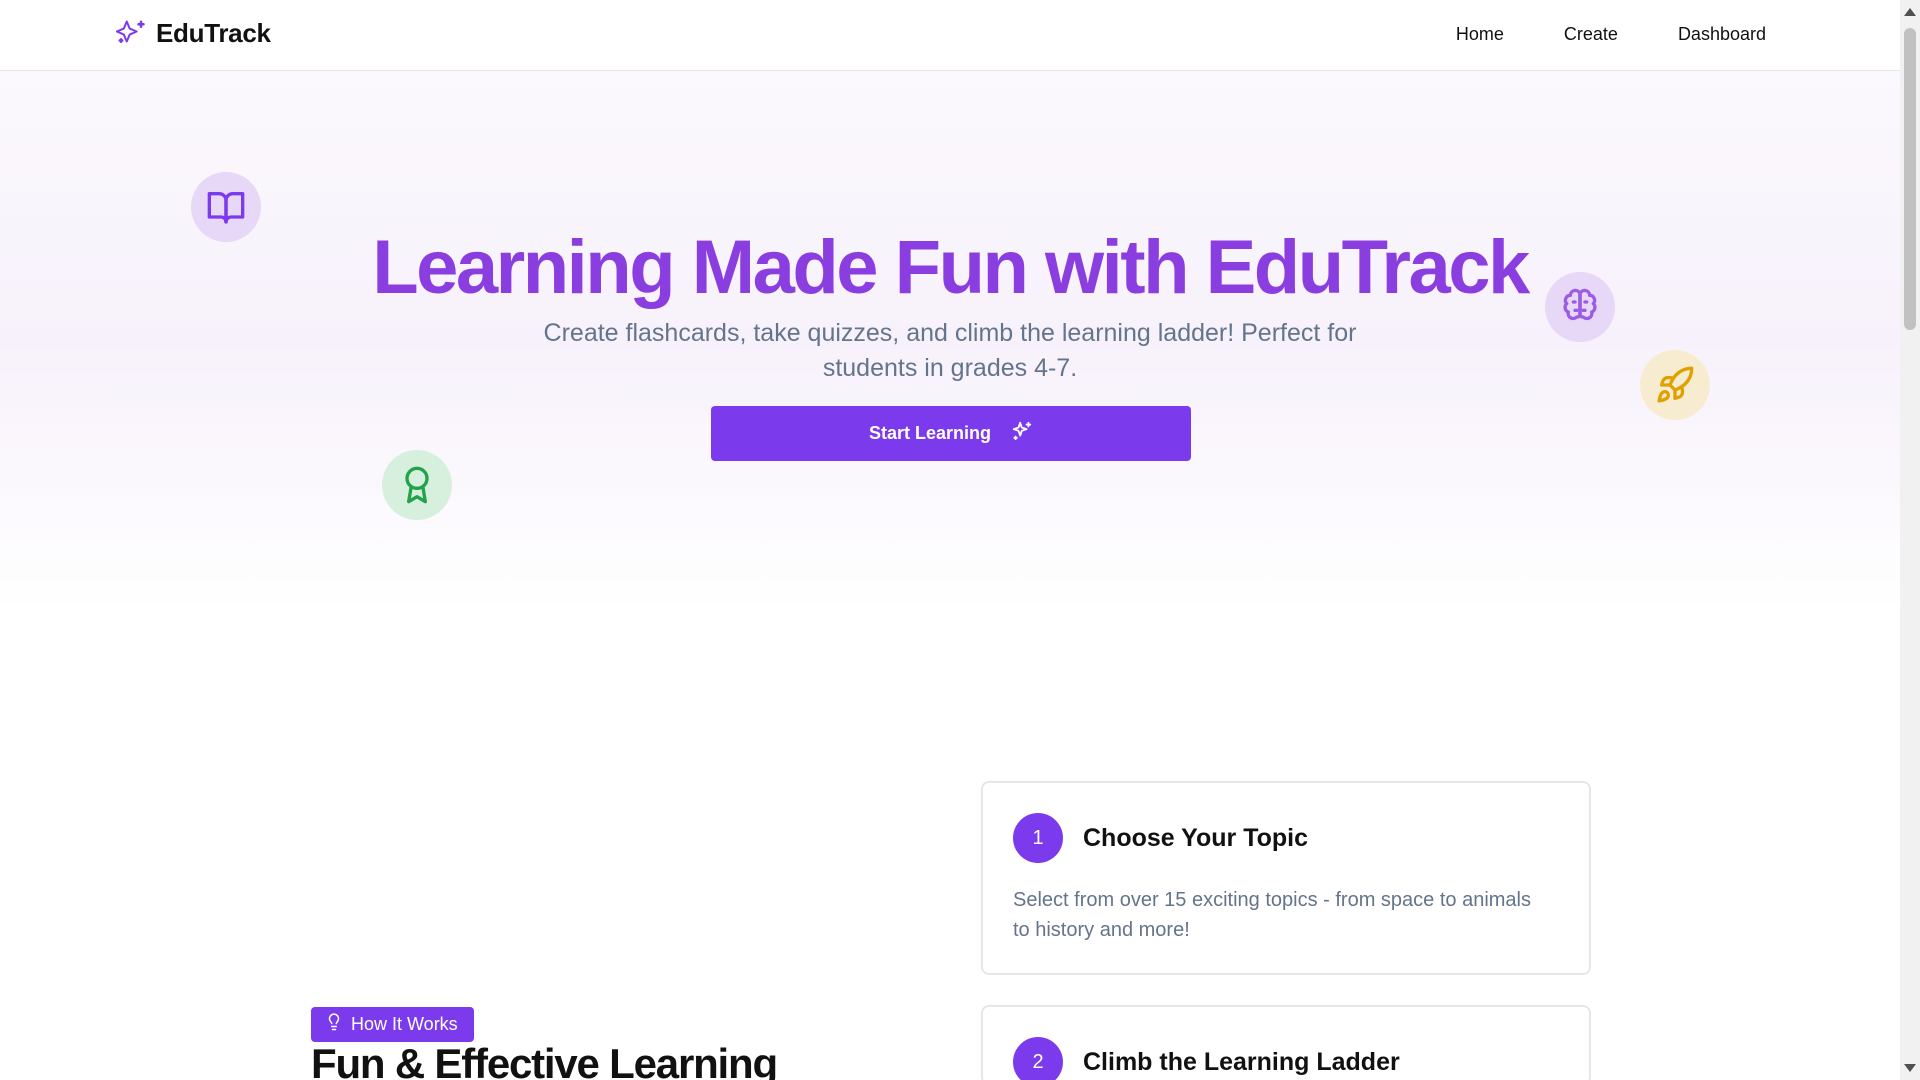 This screenshot has height=1080, width=1920. What do you see at coordinates (544, 1060) in the screenshot?
I see `section-title: Fun & Effective Learning` at bounding box center [544, 1060].